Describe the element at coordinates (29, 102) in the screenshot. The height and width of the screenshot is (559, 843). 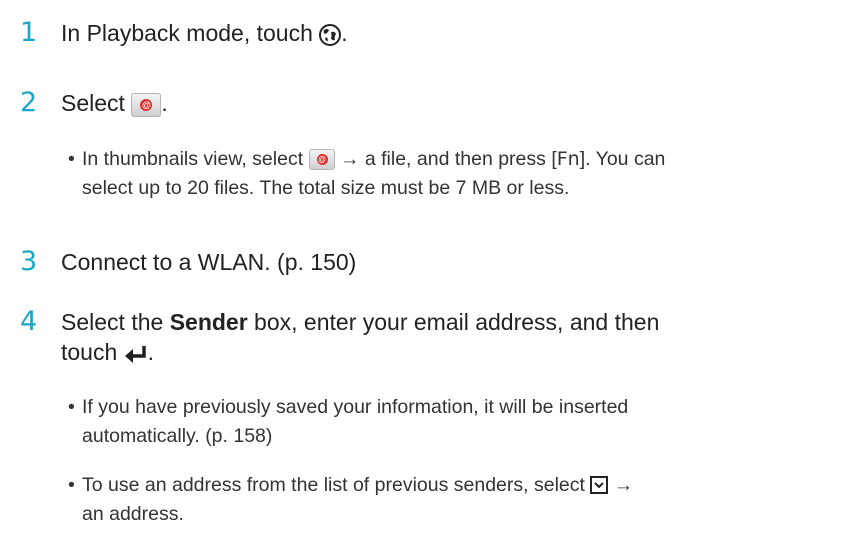
I see `step-number: 2` at that location.